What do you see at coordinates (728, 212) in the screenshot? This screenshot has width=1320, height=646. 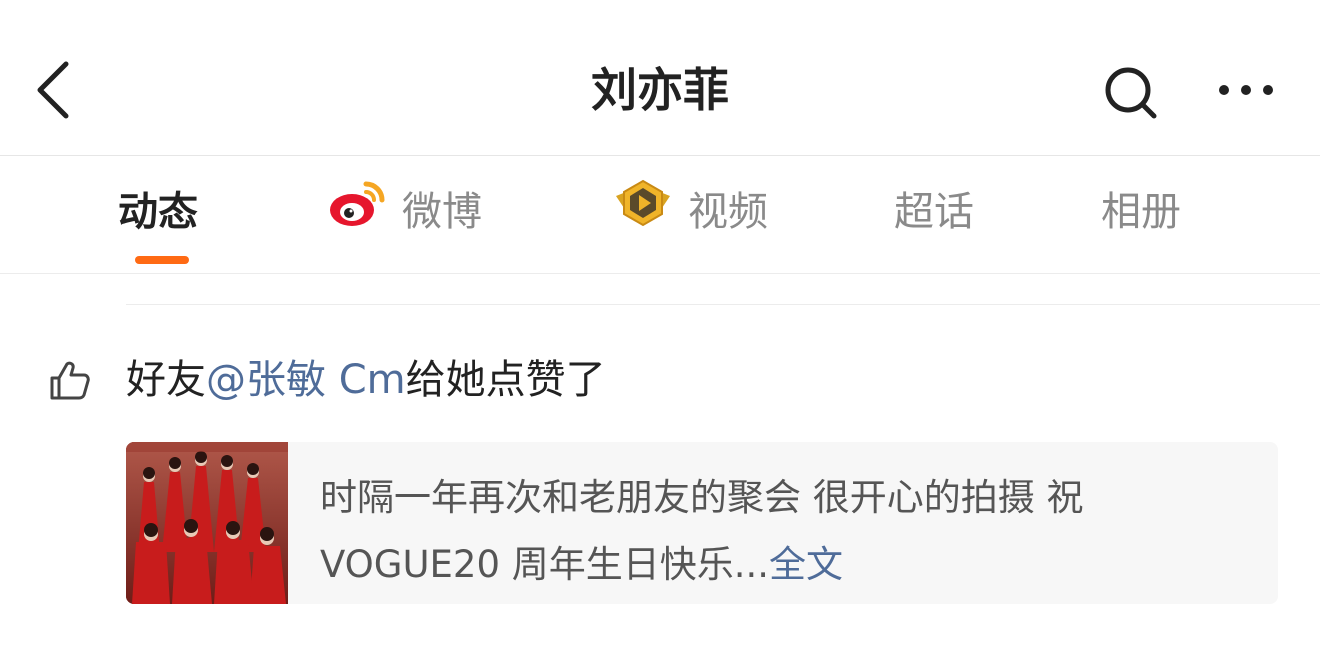 I see `tab-label: 视频` at bounding box center [728, 212].